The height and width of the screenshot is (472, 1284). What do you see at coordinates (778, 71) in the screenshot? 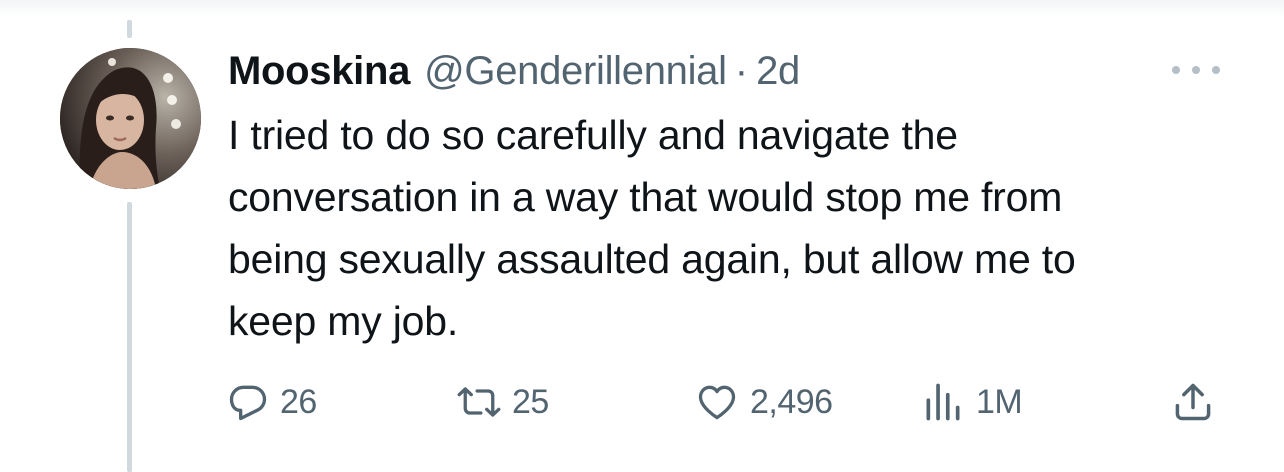
I see `timestamp: 2d` at bounding box center [778, 71].